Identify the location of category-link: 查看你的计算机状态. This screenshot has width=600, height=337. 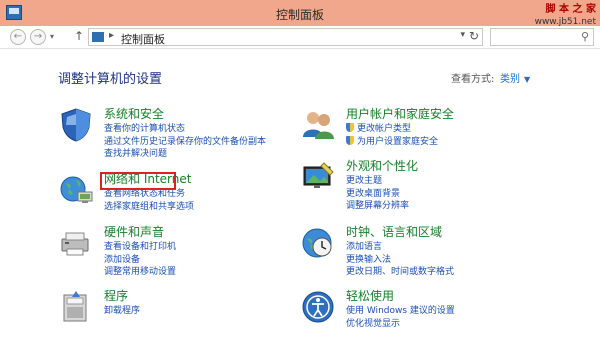
(185, 129).